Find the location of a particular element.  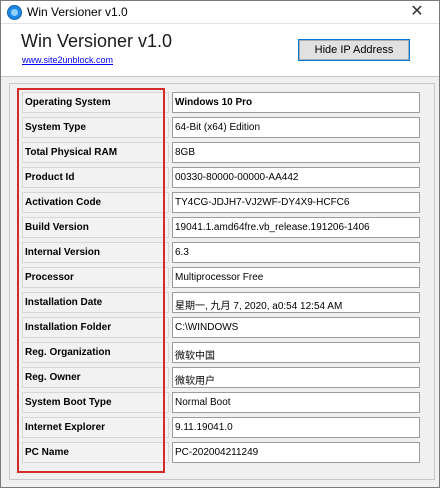

info-value: TY4CG-JDJH7-VJ2WF-DY4X9-HCFC6 is located at coordinates (296, 202).